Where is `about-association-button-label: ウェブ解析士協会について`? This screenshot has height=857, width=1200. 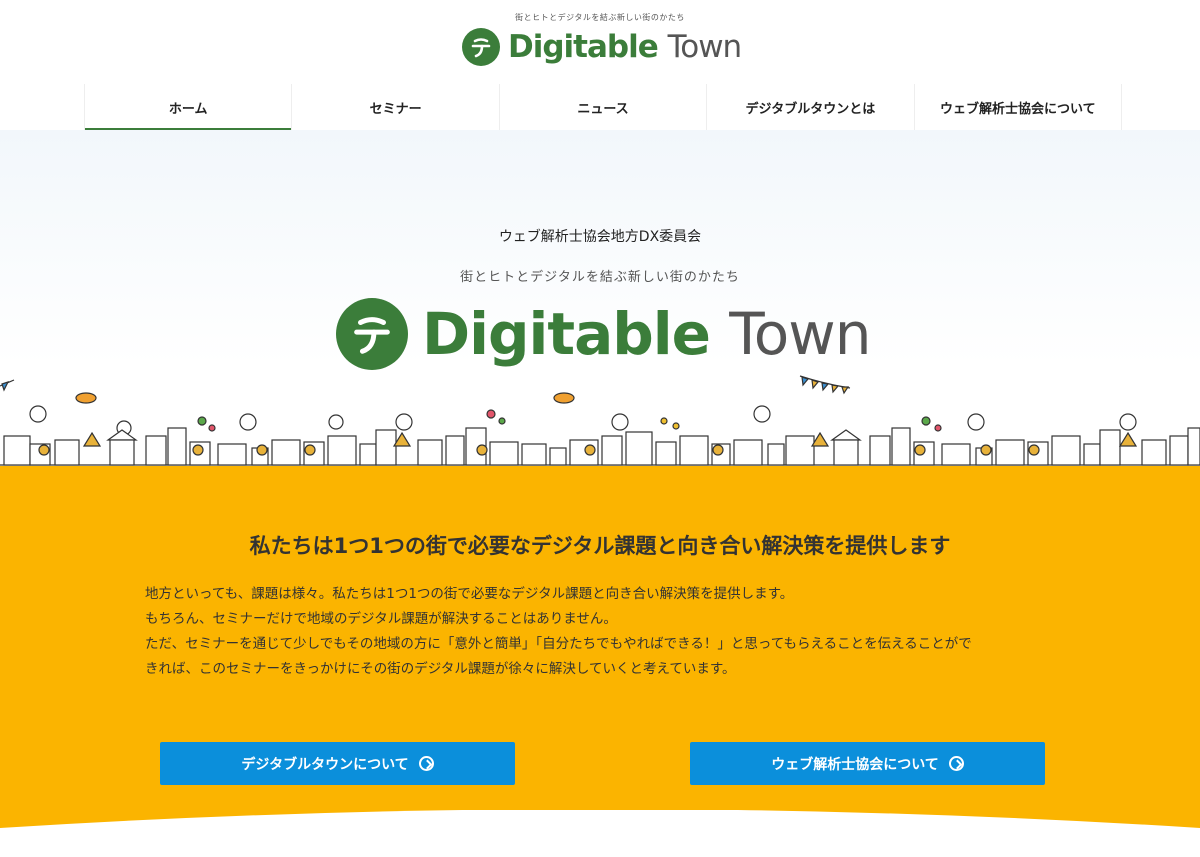
about-association-button-label: ウェブ解析士協会について is located at coordinates (855, 764).